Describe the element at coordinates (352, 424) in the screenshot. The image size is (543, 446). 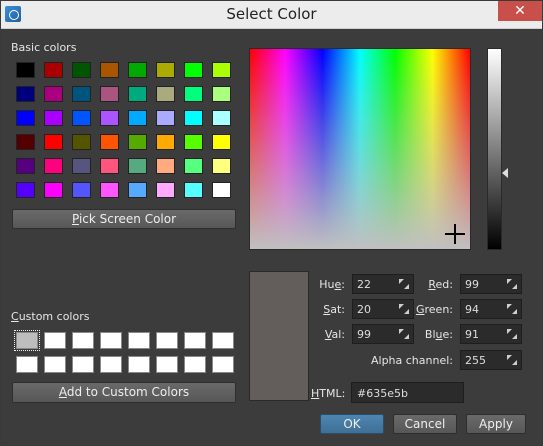
I see `ok-button: OK` at that location.